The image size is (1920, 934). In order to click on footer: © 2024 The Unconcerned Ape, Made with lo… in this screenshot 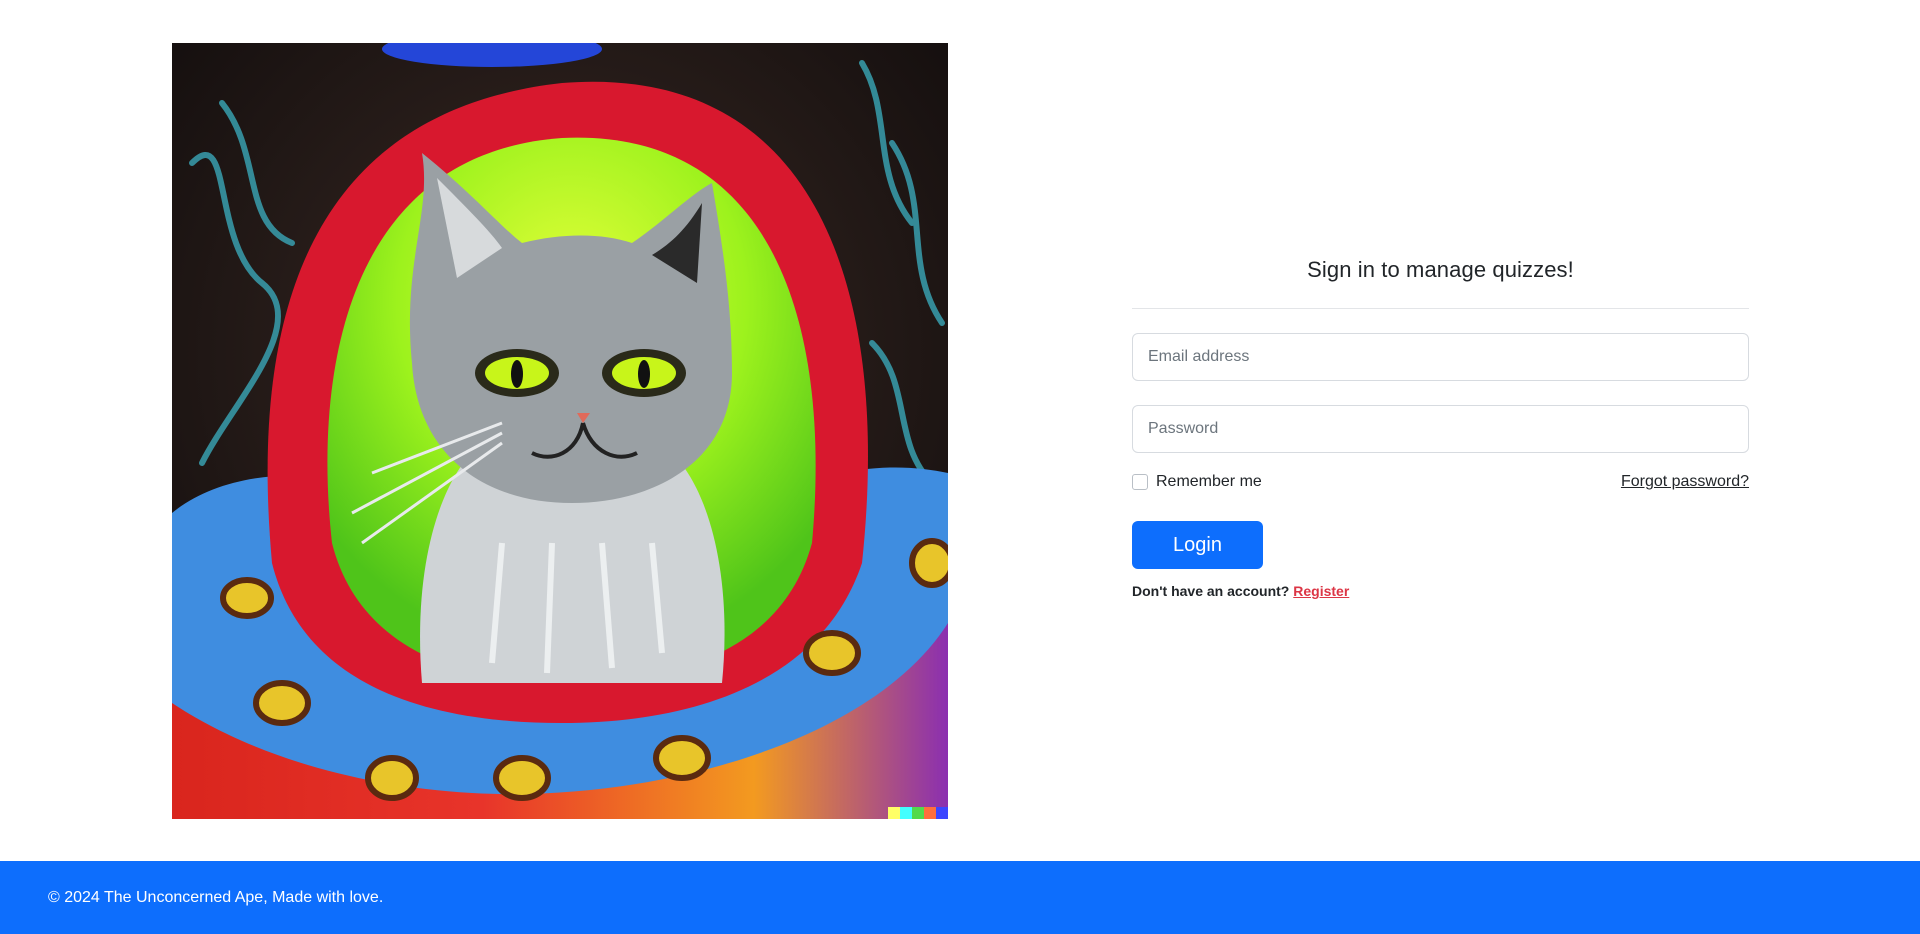, I will do `click(960, 897)`.